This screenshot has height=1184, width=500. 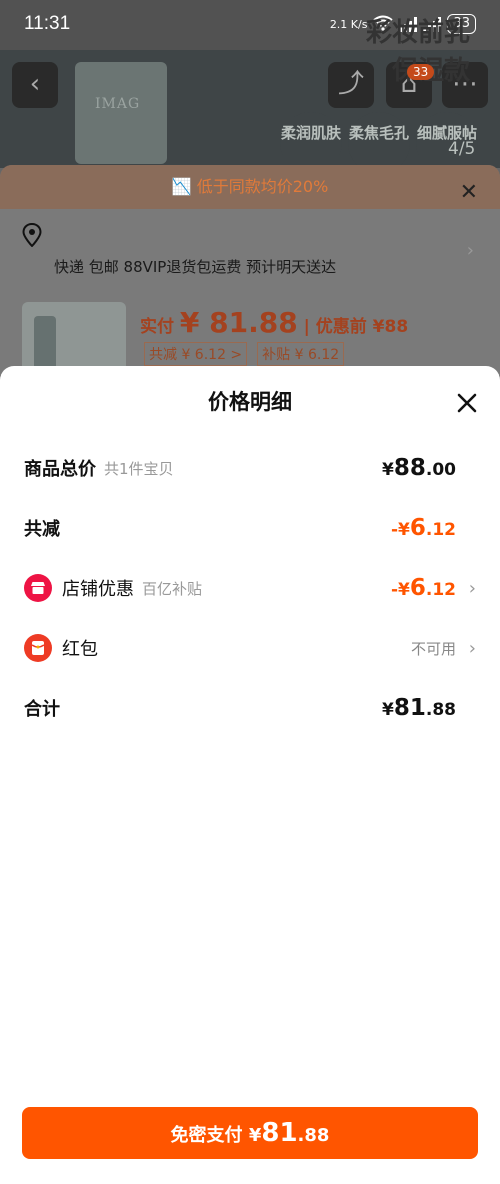 What do you see at coordinates (74, 338) in the screenshot?
I see `product-thumbnail` at bounding box center [74, 338].